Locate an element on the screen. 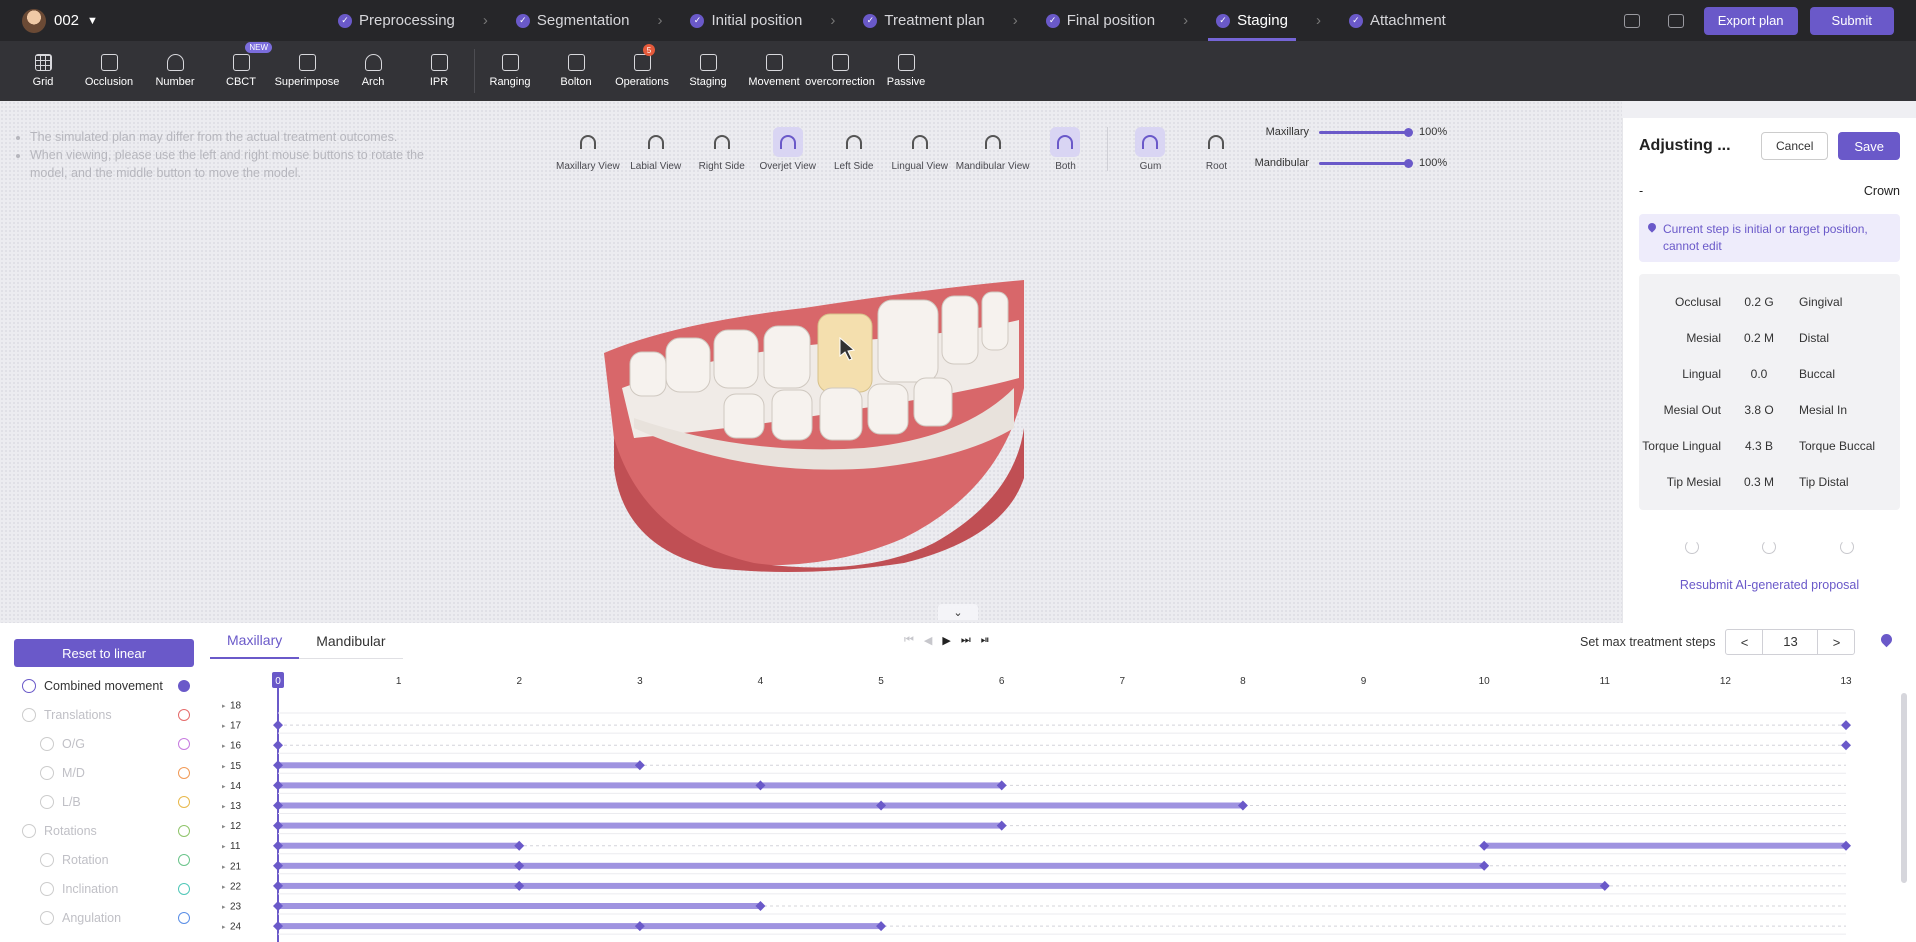 The image size is (1916, 942). step-number: 12 is located at coordinates (1726, 681).